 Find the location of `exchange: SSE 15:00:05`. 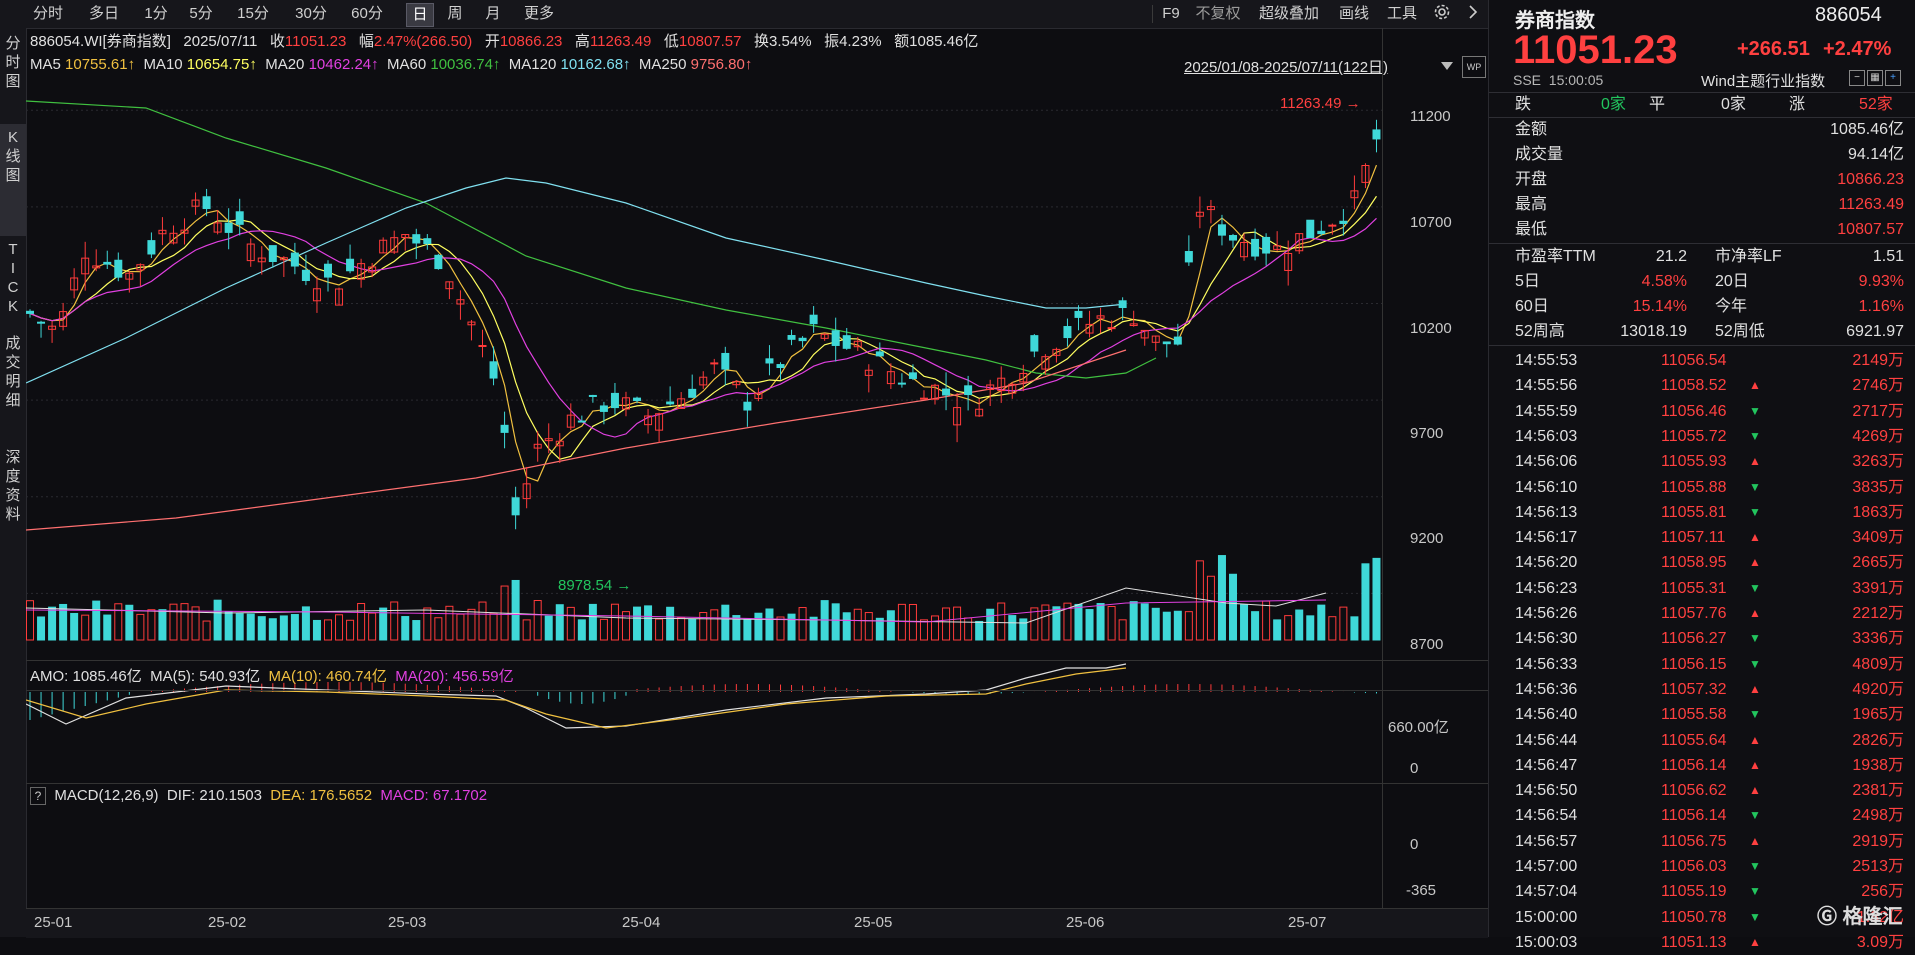

exchange: SSE 15:00:05 is located at coordinates (1558, 80).